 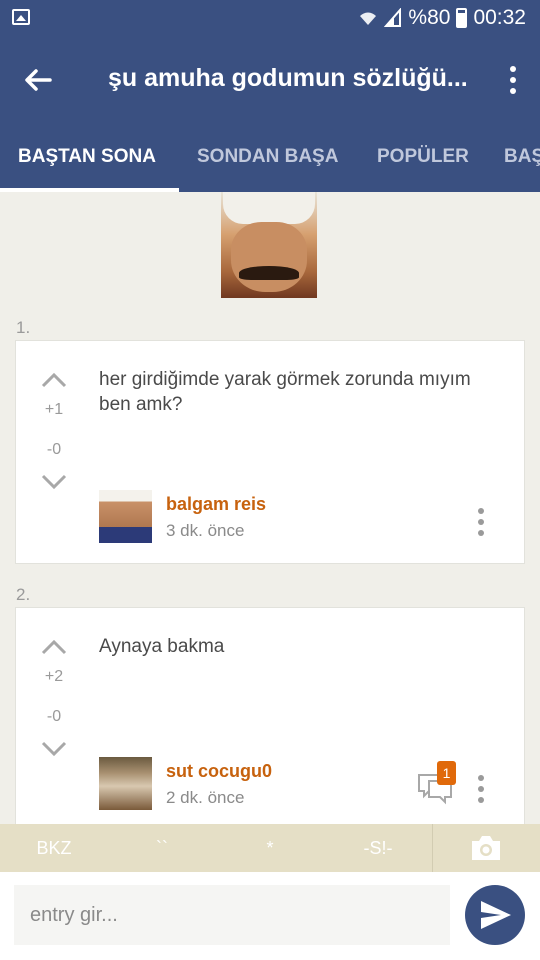 I want to click on formatting-toolbar: BKZ `` * -S!-, so click(x=270, y=848).